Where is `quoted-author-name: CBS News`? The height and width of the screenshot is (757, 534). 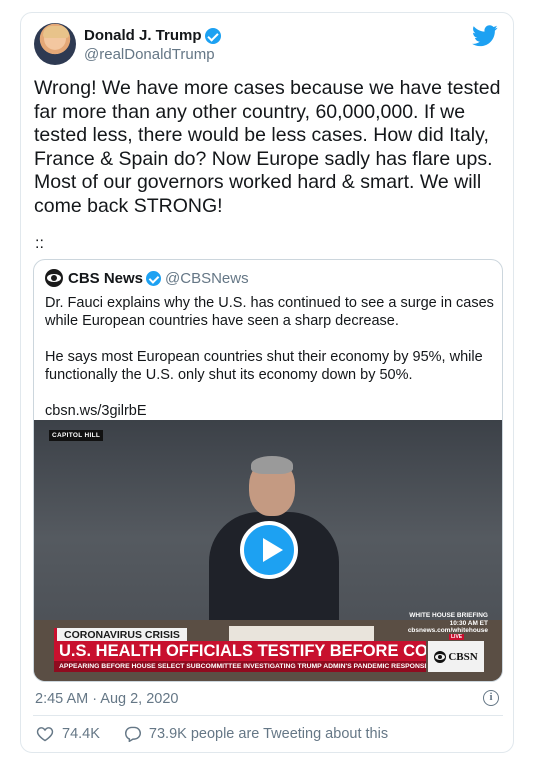 quoted-author-name: CBS News is located at coordinates (105, 278).